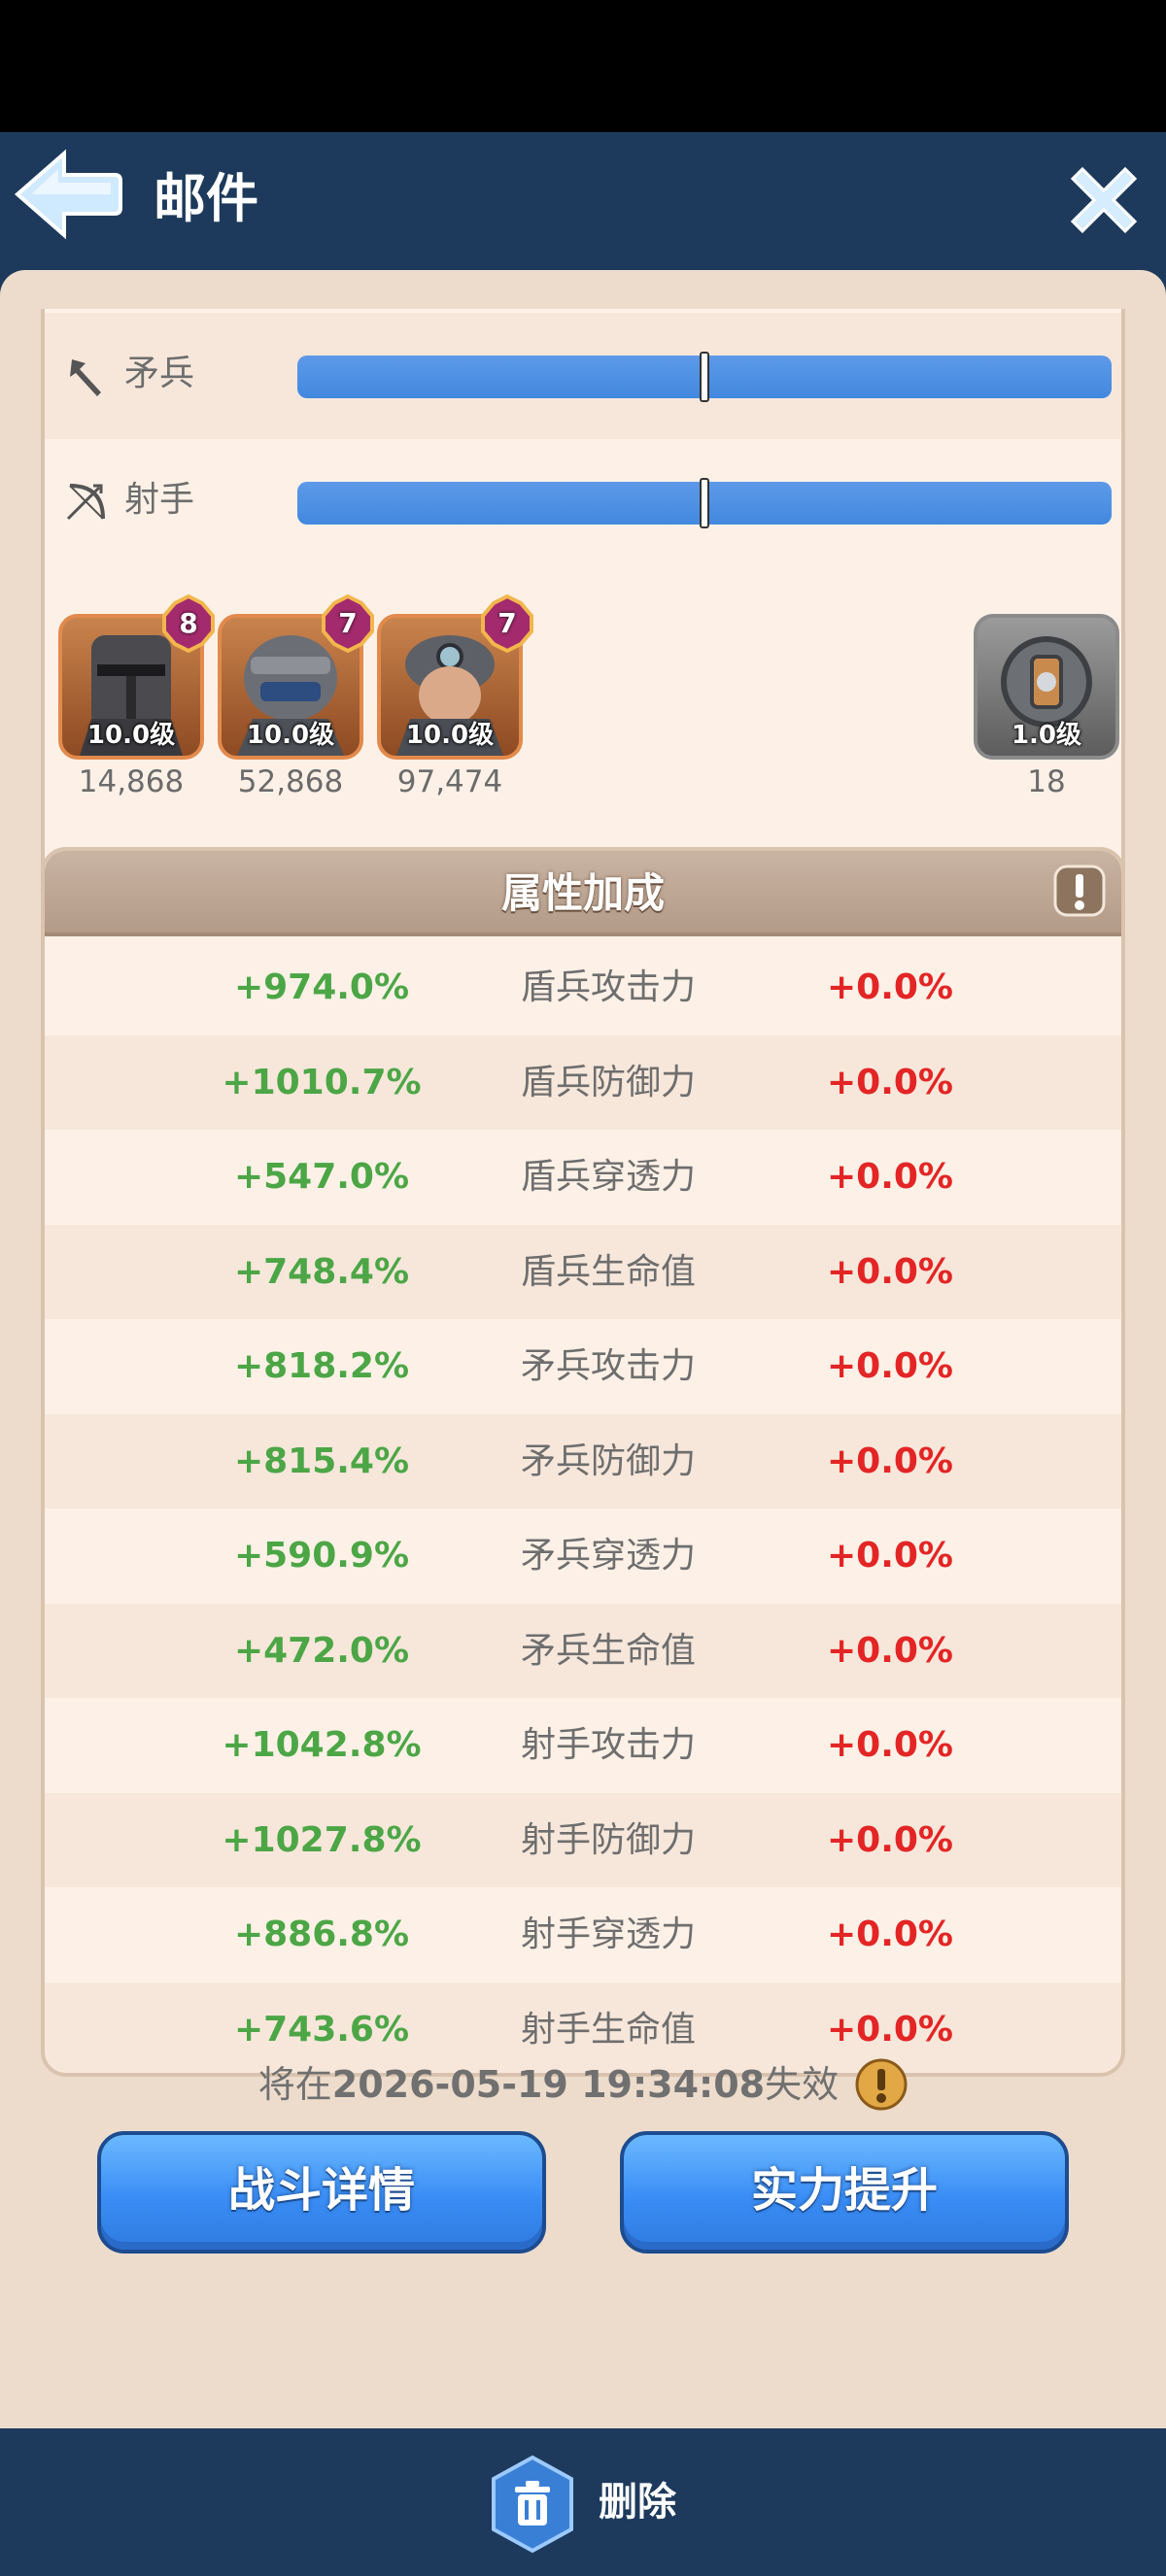  I want to click on attribute-name: 矛兵攻击力, so click(608, 1366).